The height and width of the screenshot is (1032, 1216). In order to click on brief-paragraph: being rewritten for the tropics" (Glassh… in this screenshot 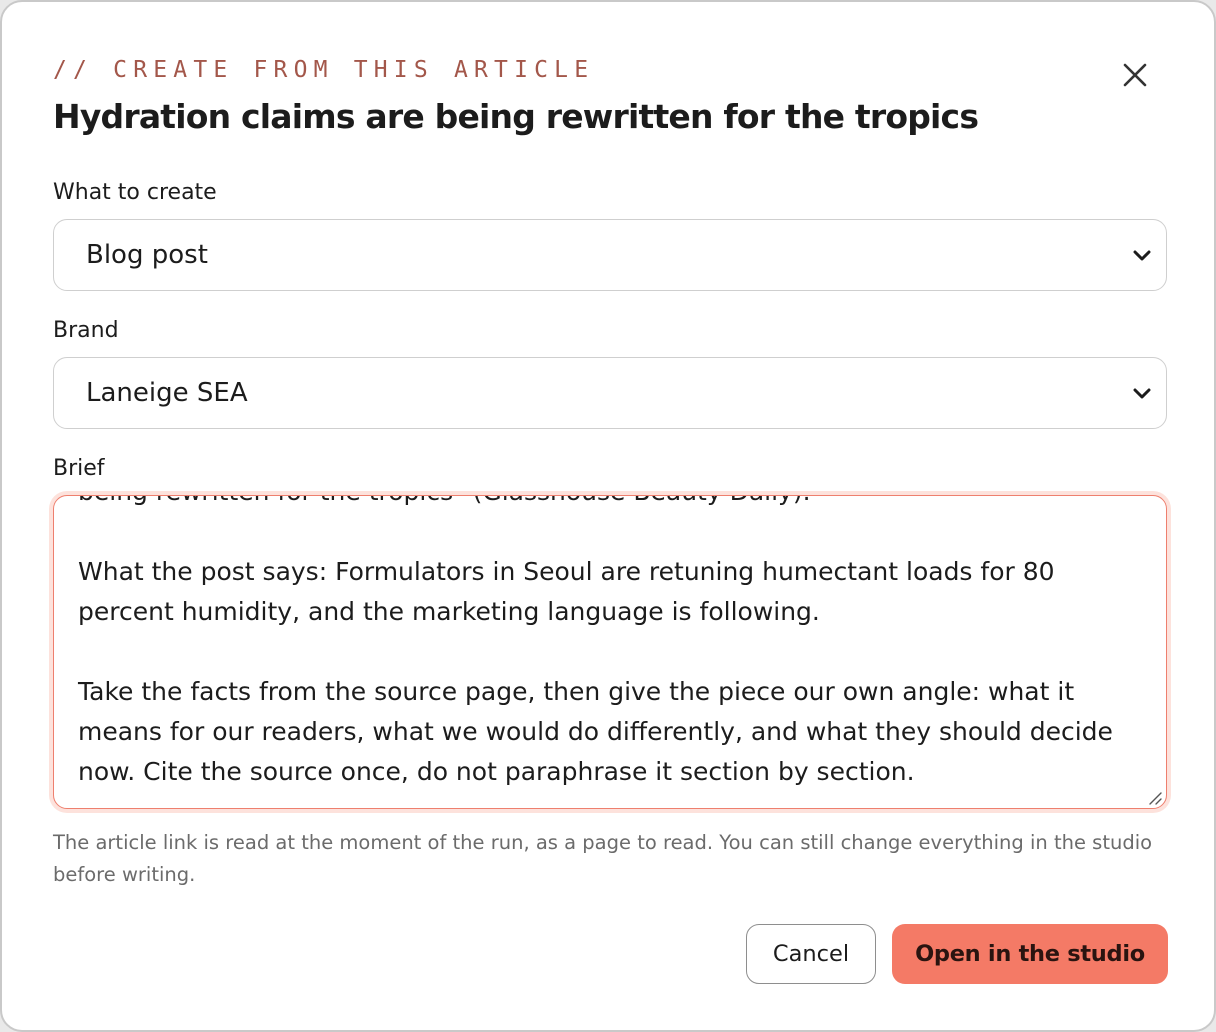, I will do `click(612, 504)`.